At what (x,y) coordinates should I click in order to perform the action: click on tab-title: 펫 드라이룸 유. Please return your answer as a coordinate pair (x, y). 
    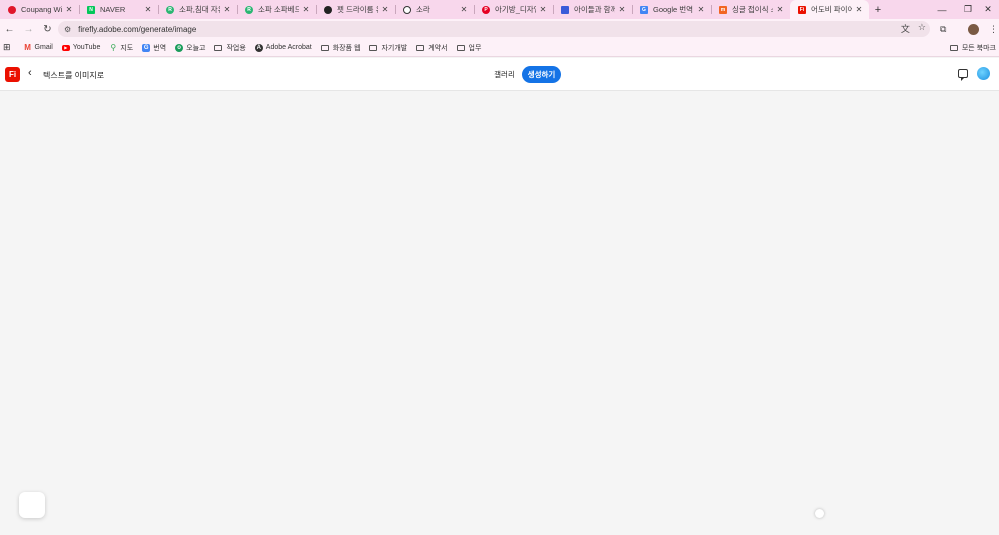
    Looking at the image, I should click on (357, 9).